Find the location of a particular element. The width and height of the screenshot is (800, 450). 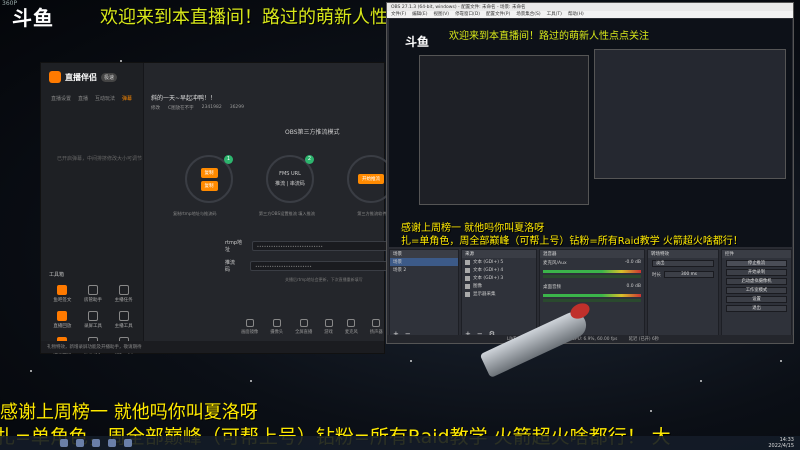

search-icon is located at coordinates (64, 443).